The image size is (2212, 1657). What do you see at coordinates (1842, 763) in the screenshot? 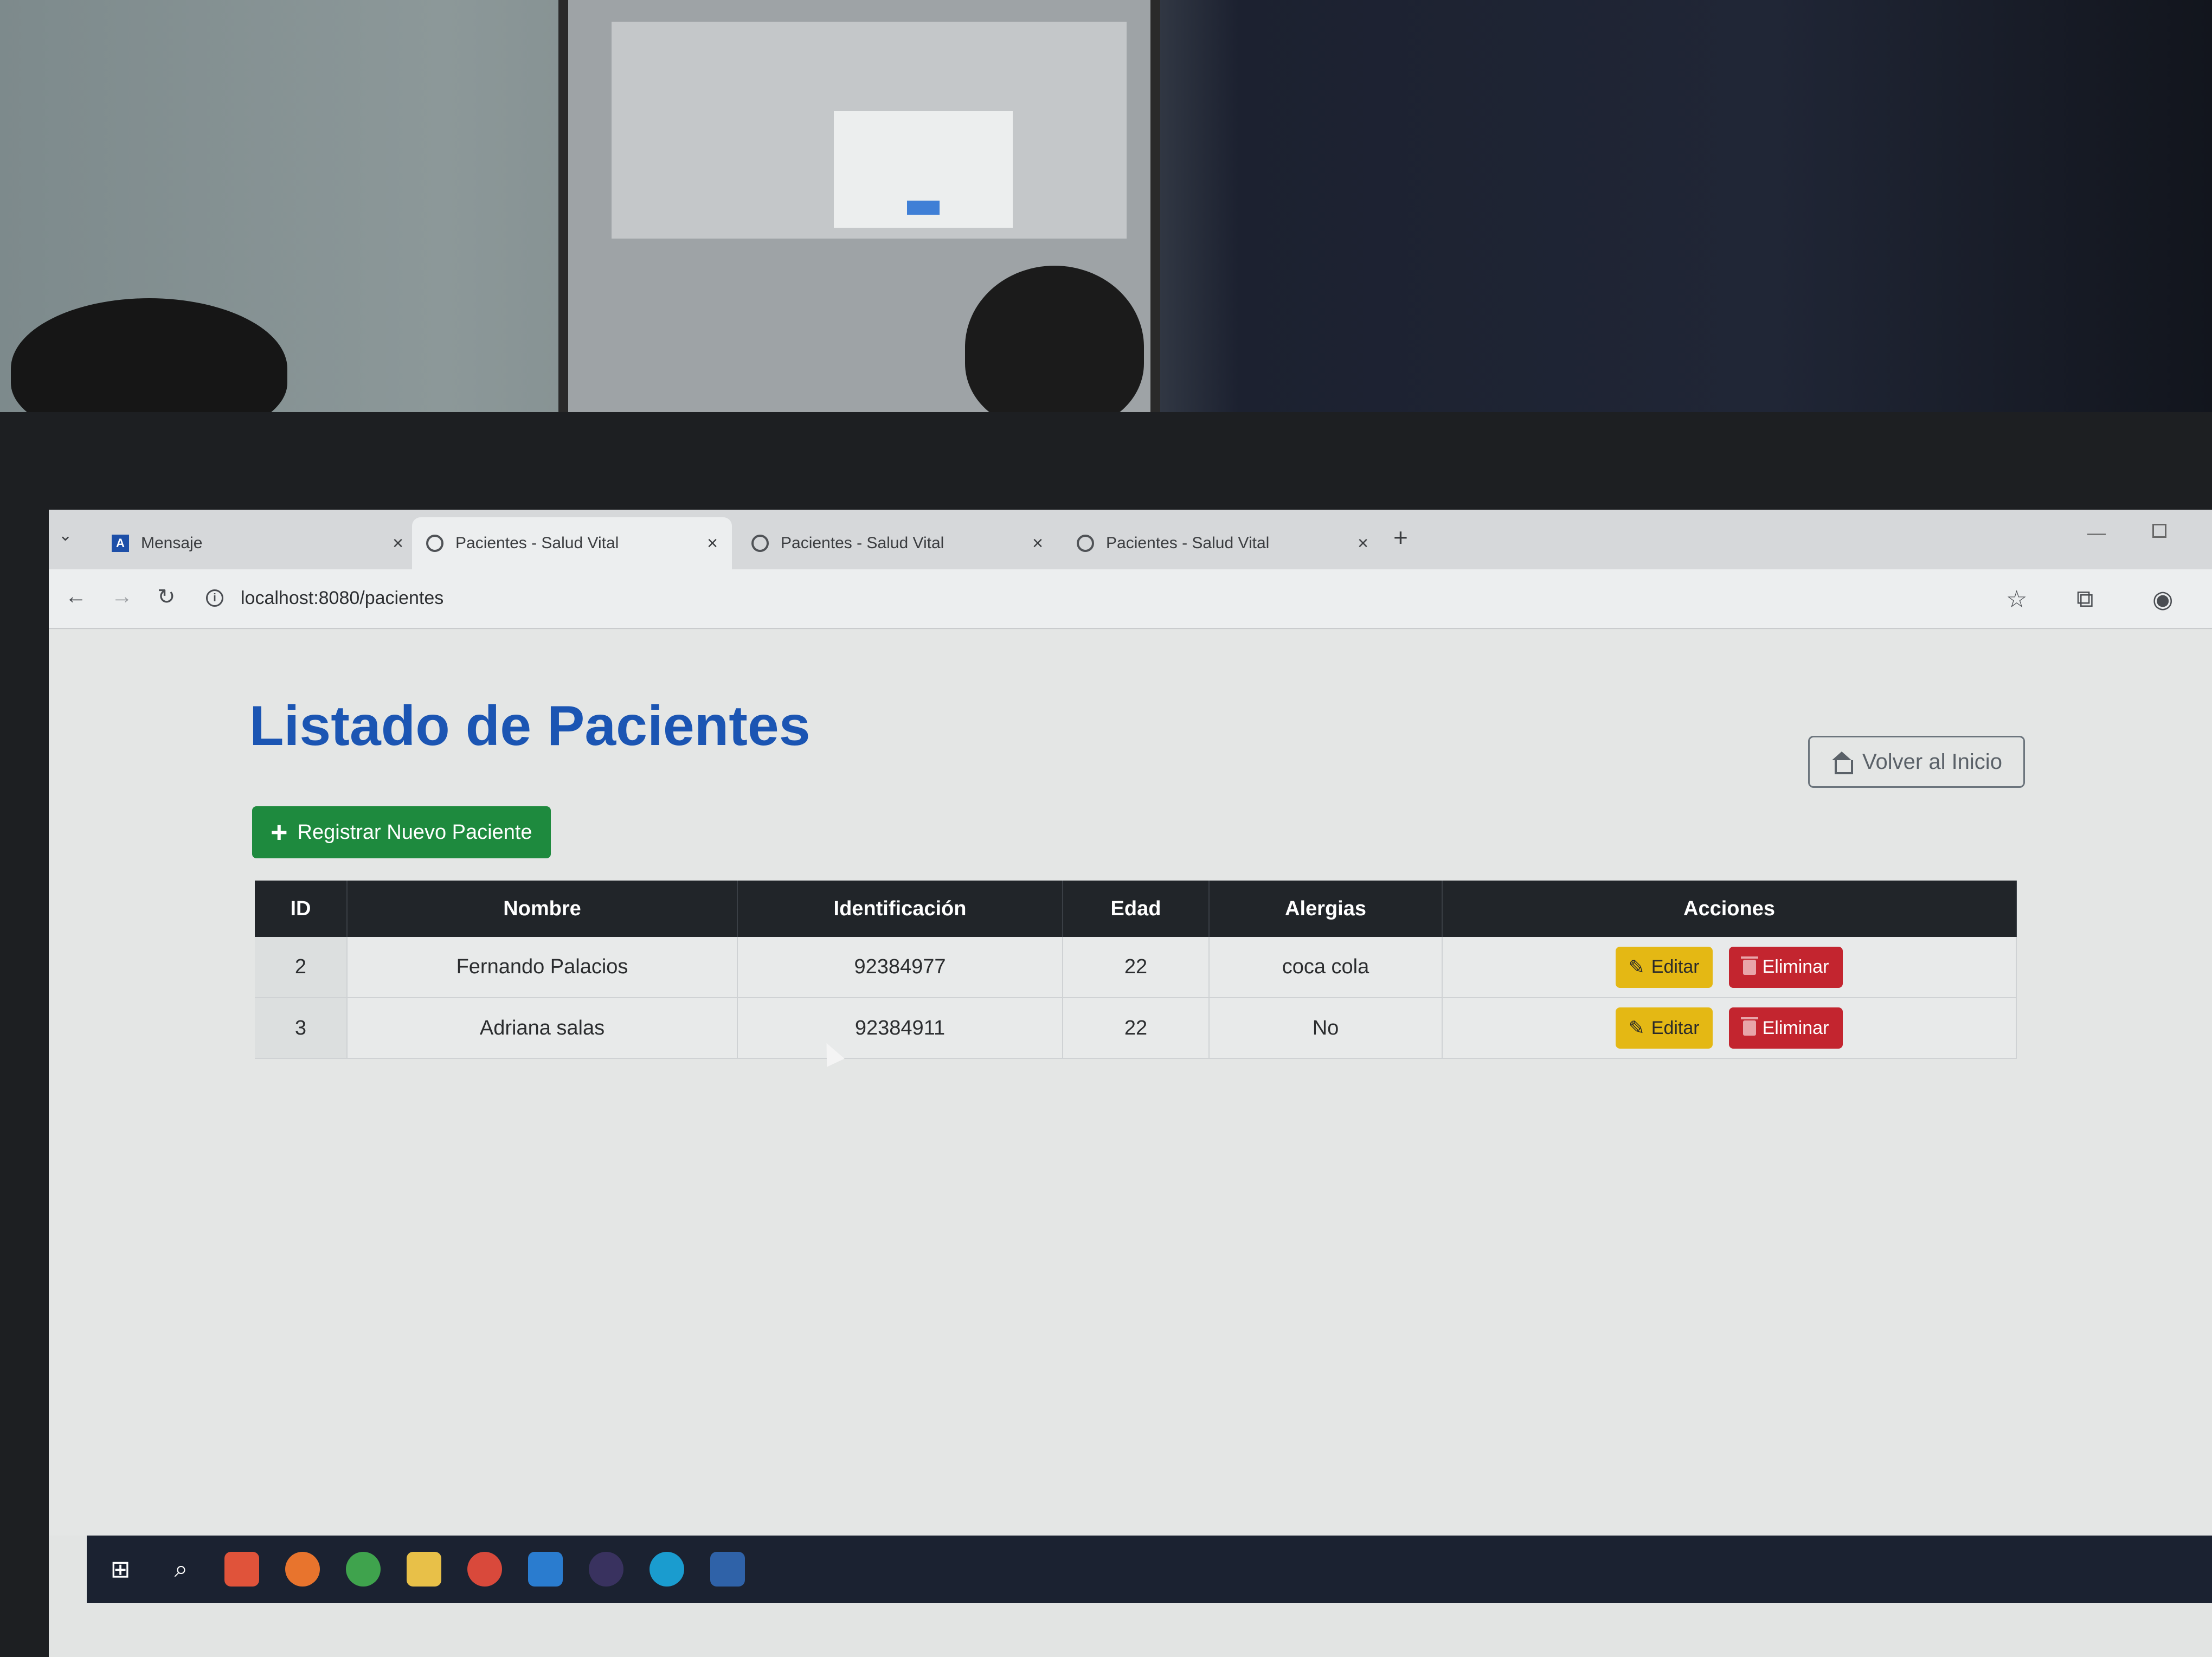
I see `house-icon` at bounding box center [1842, 763].